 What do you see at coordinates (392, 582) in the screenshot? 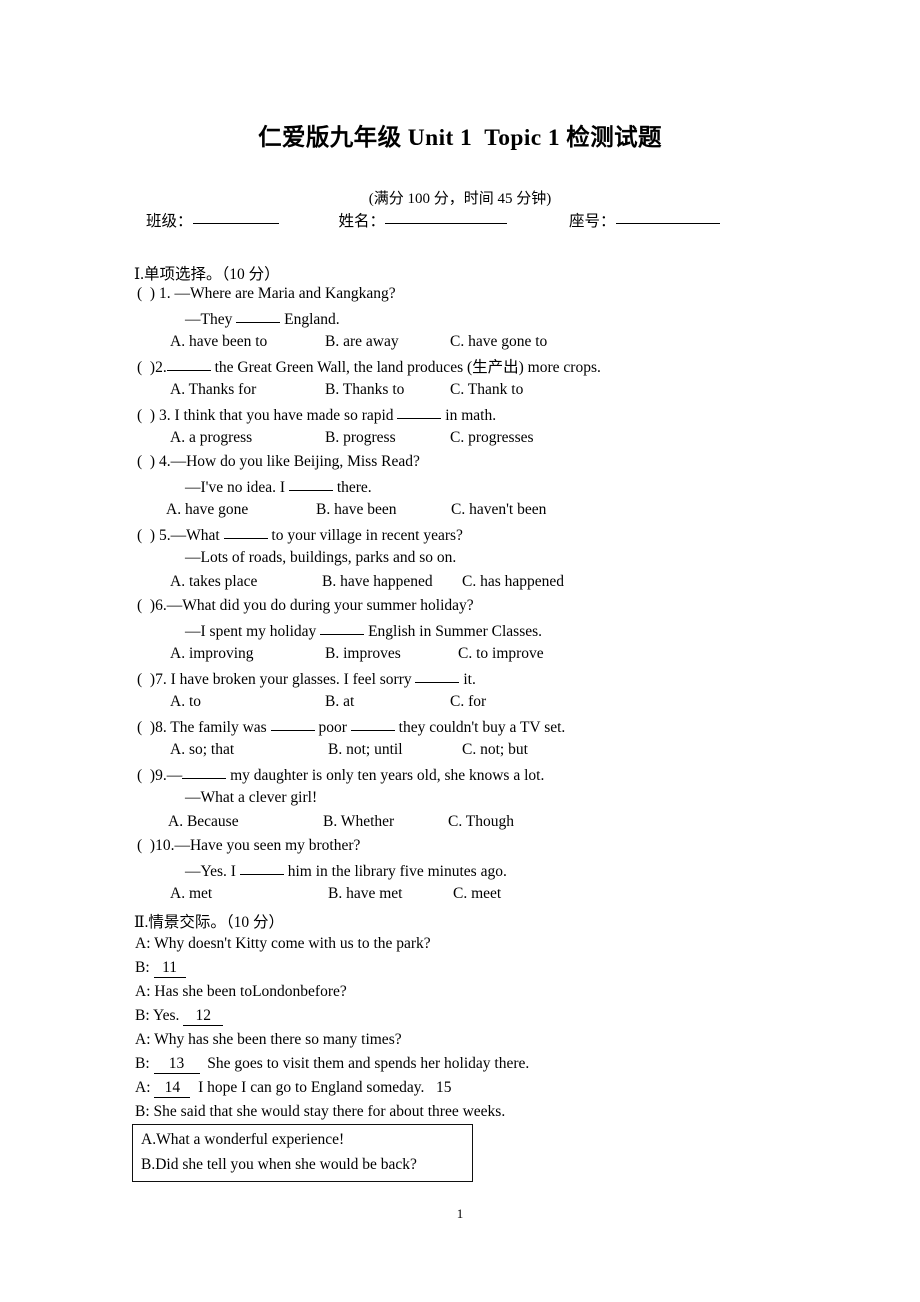
I see `question-5-option-b: B. have happened` at bounding box center [392, 582].